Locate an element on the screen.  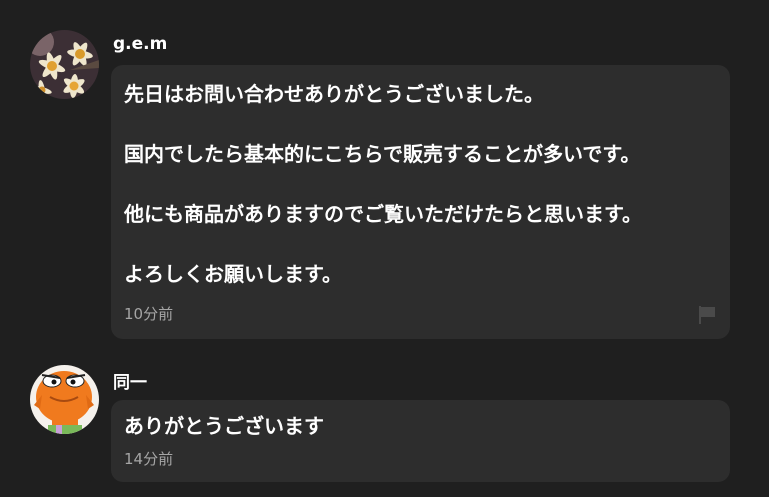
daisy-flowers-avatar-icon is located at coordinates (64, 64).